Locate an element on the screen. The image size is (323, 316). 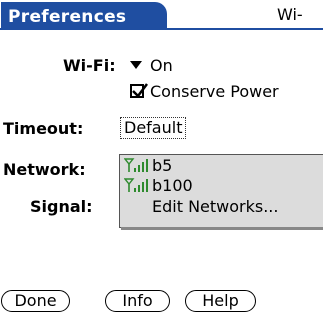
done-button: Done is located at coordinates (35, 301).